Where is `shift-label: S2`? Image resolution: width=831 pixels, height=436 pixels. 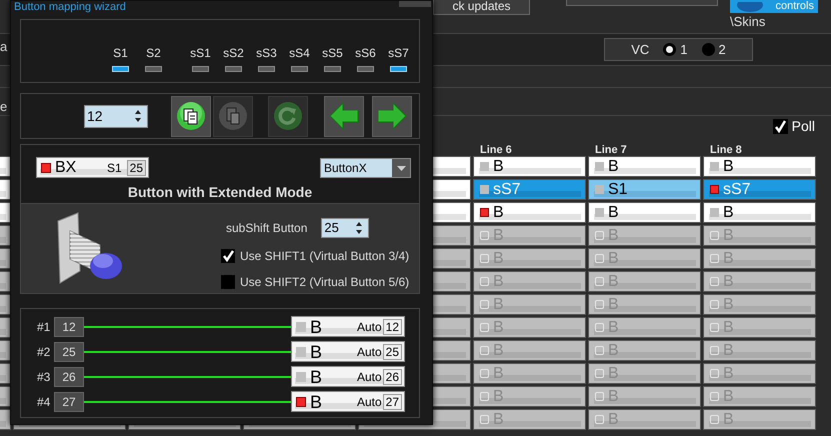 shift-label: S2 is located at coordinates (153, 53).